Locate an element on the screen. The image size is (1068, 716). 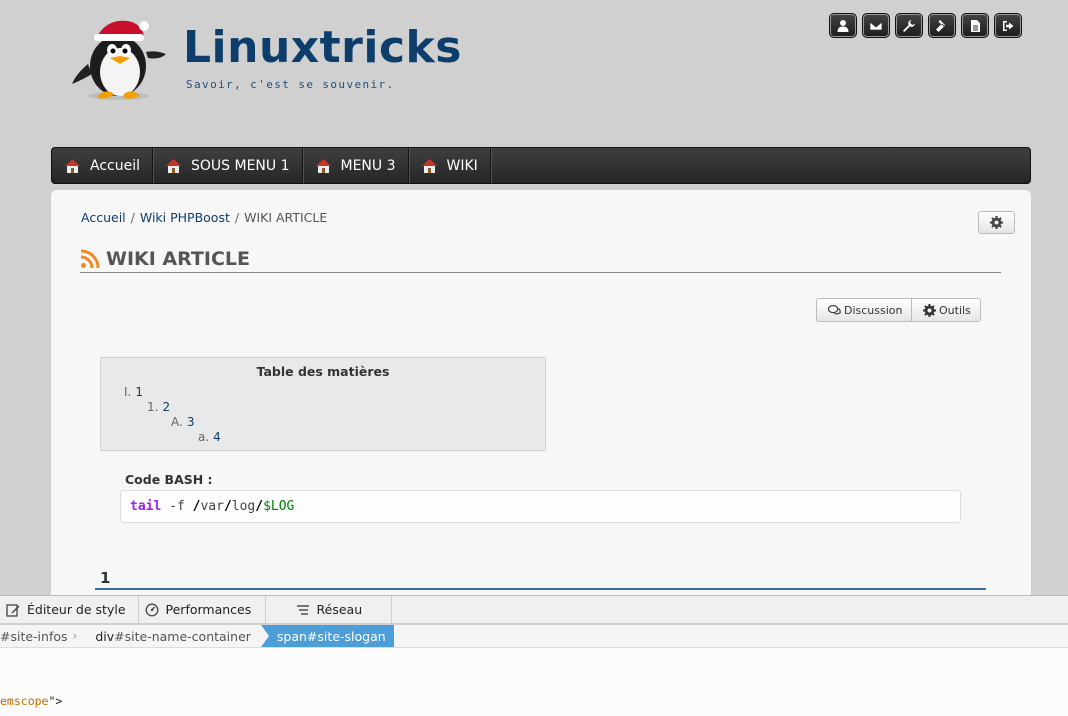
menu-item-label: Accueil is located at coordinates (115, 165).